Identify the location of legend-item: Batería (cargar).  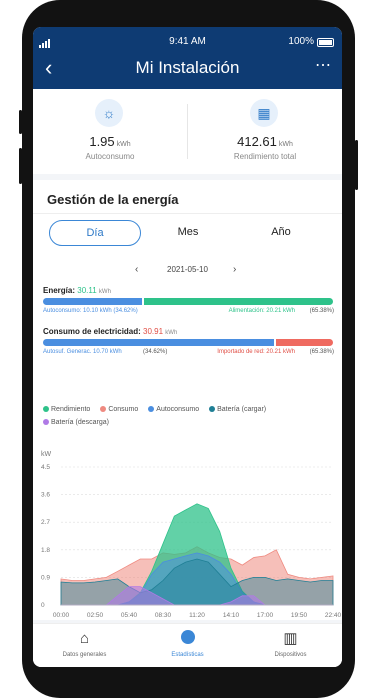
(237, 409).